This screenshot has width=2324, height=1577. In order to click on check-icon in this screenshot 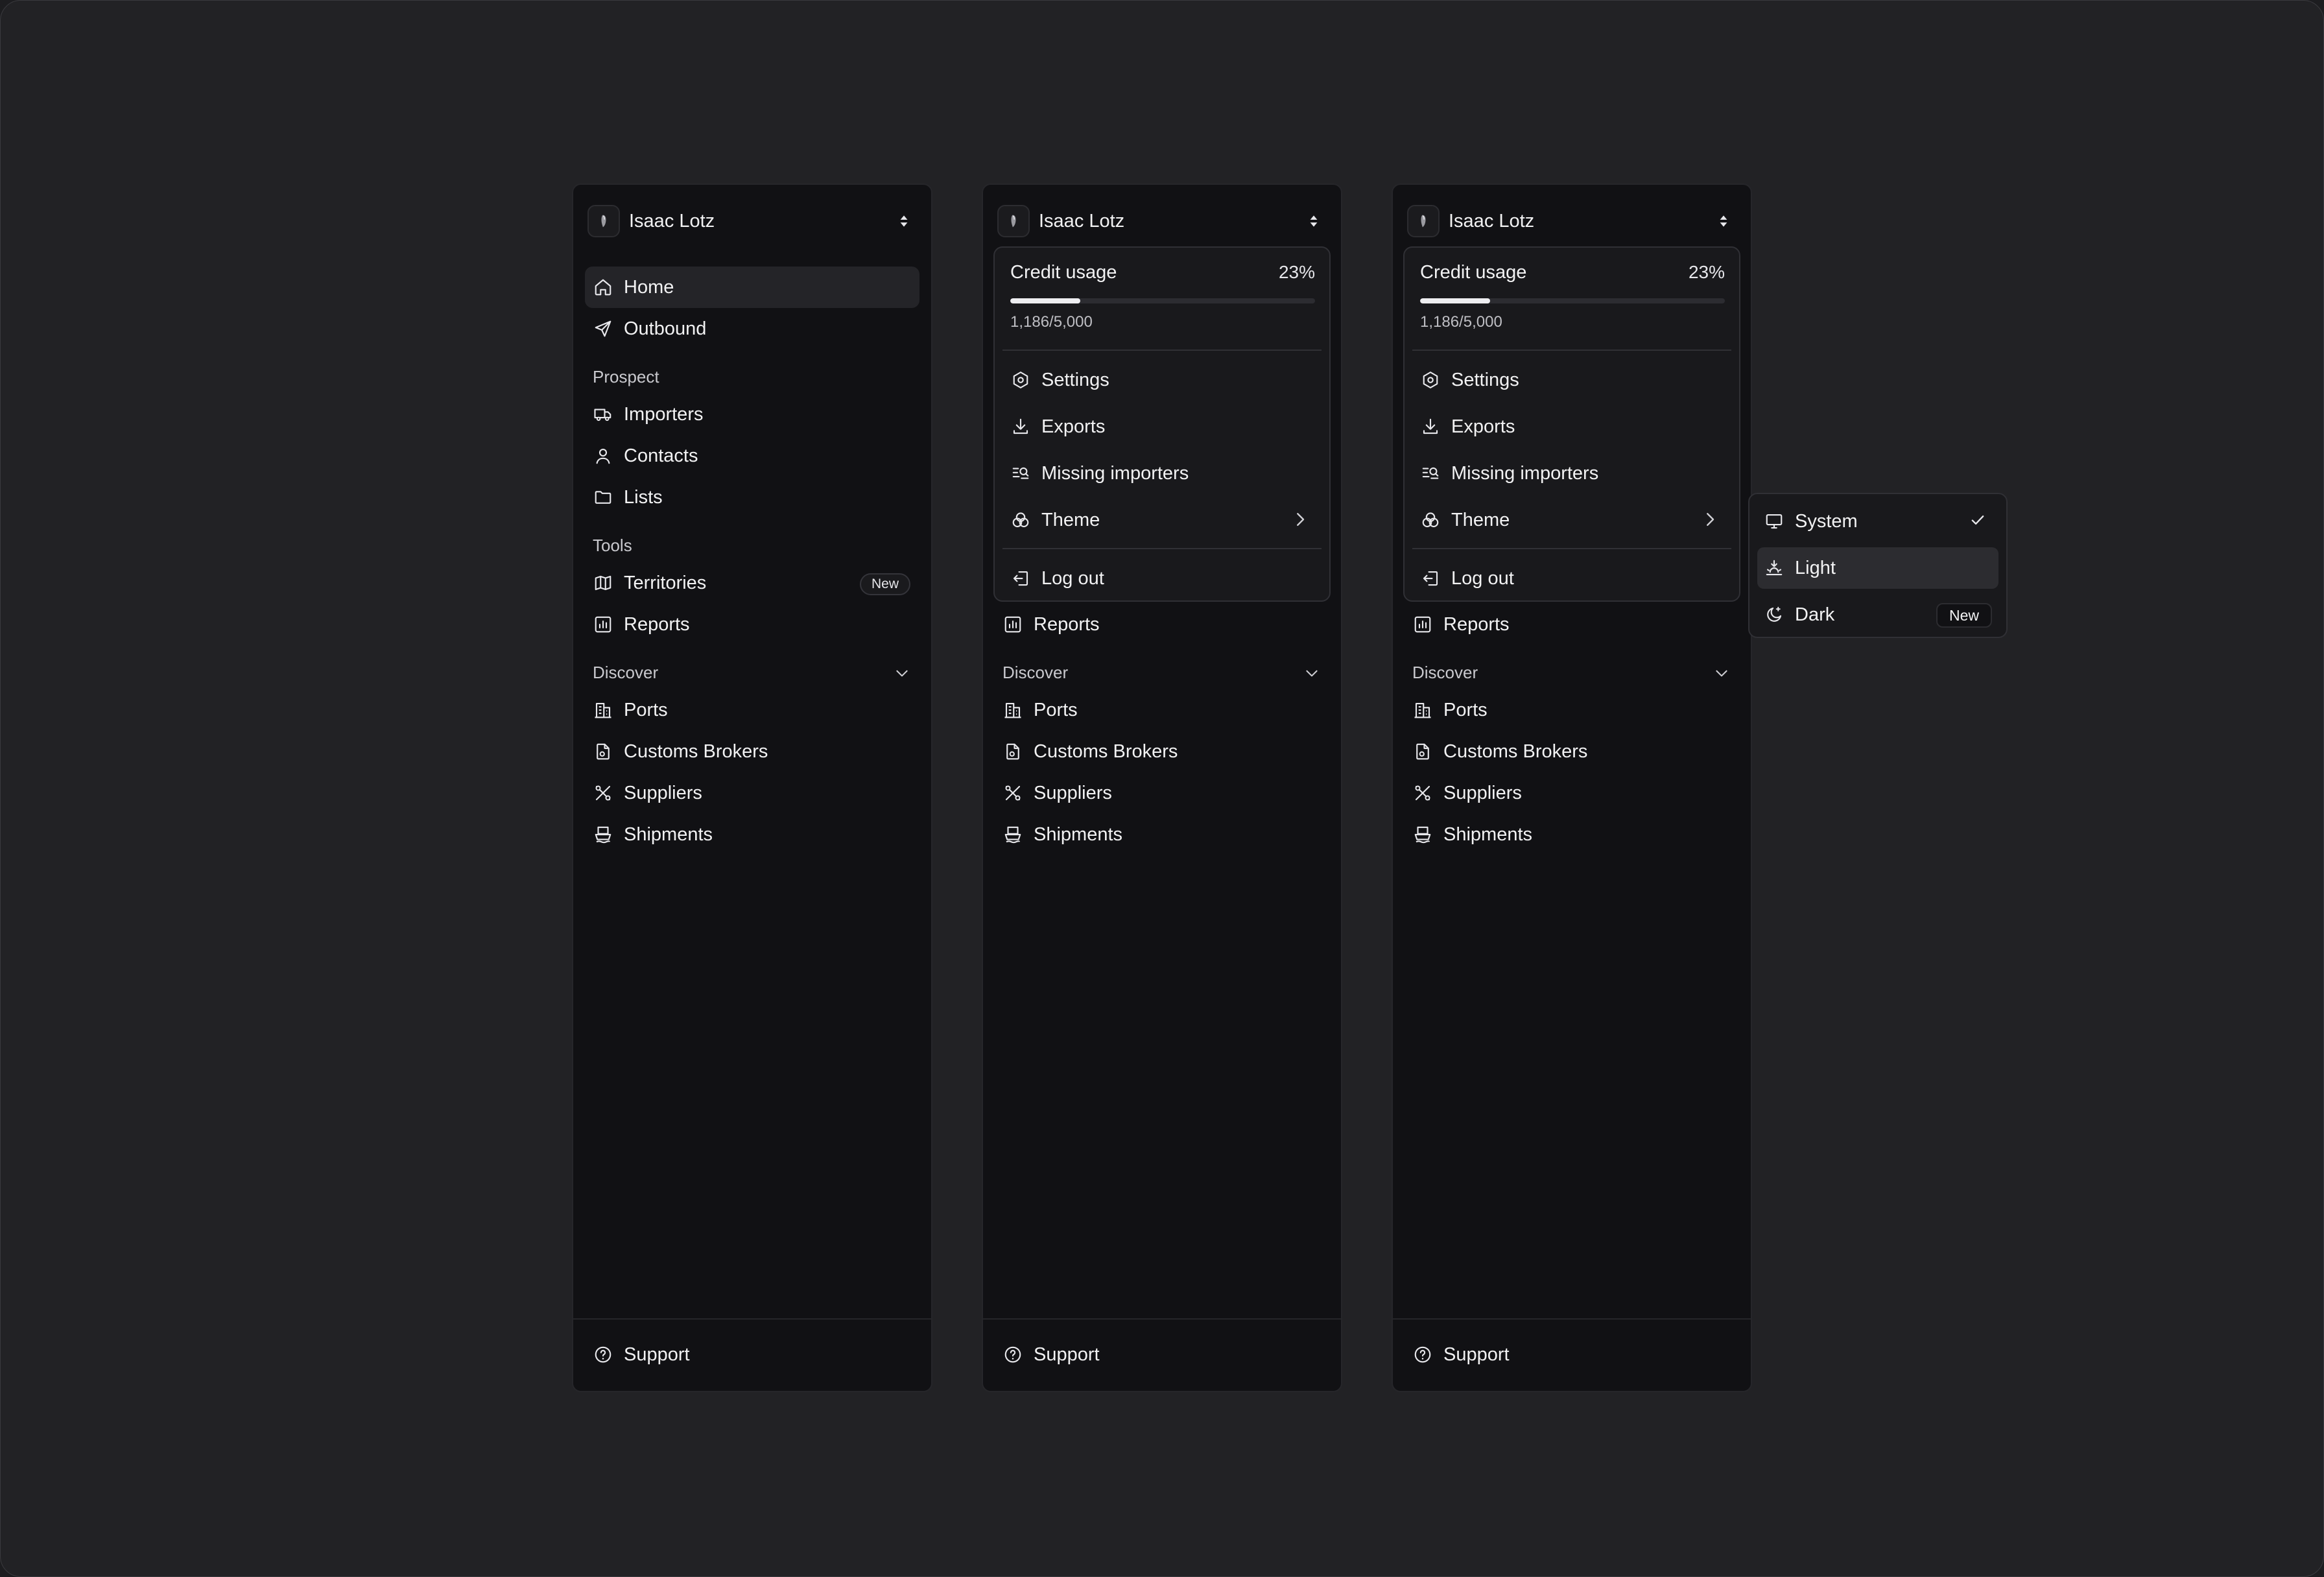, I will do `click(1978, 520)`.